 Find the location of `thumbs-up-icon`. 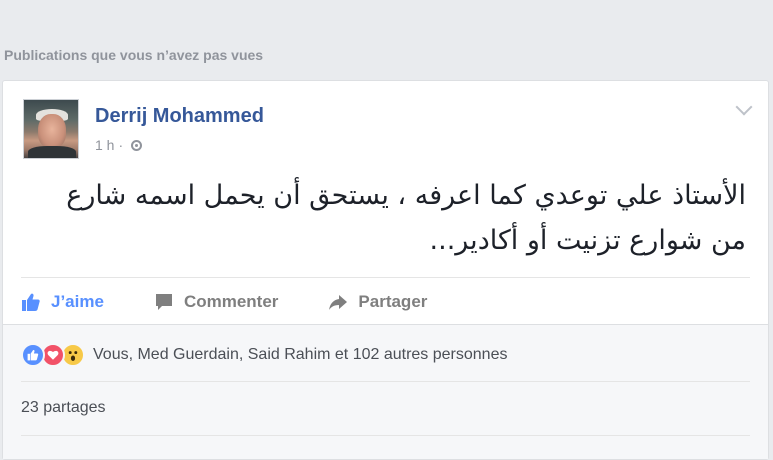

thumbs-up-icon is located at coordinates (31, 302).